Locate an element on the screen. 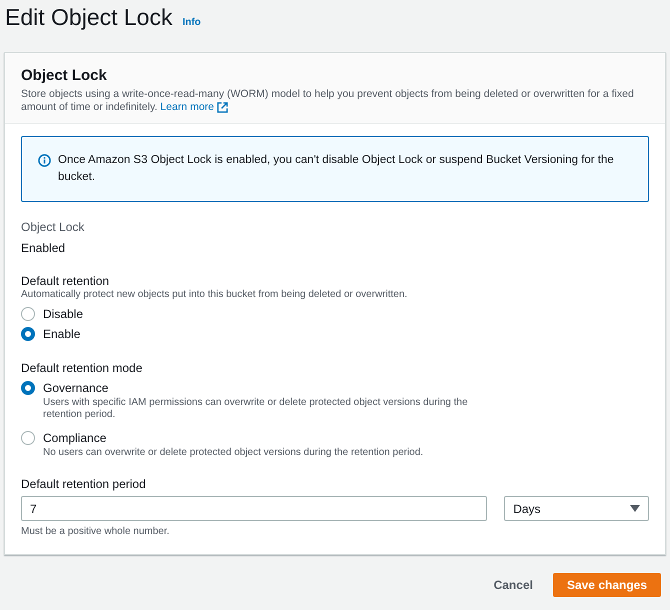 The image size is (670, 610). info-link: Info is located at coordinates (191, 22).